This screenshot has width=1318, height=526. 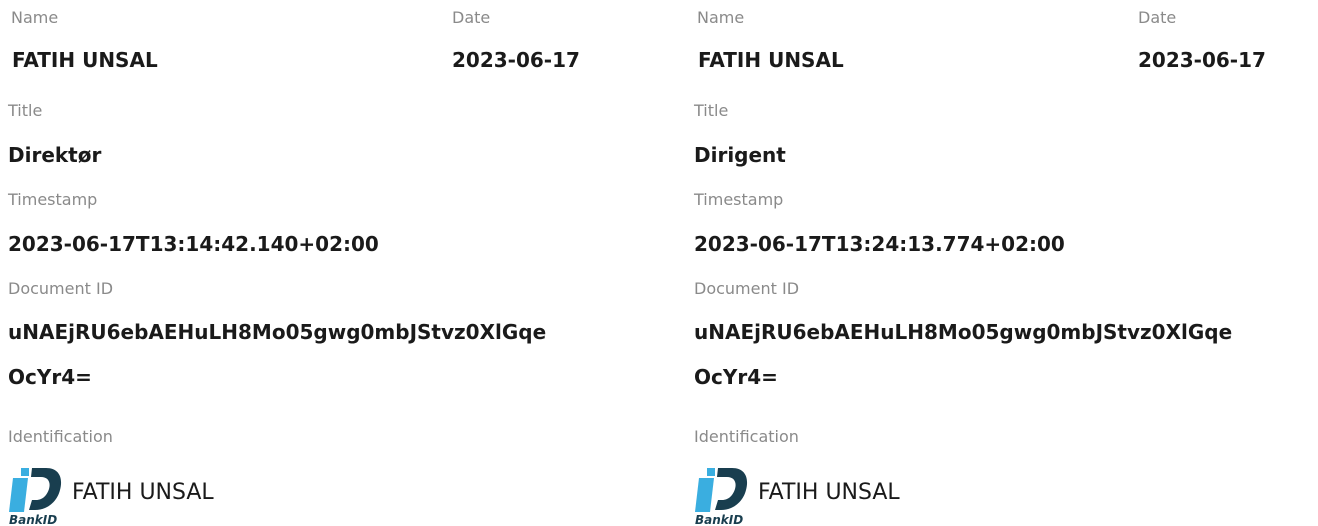 I want to click on title-value: Dirigent, so click(x=740, y=155).